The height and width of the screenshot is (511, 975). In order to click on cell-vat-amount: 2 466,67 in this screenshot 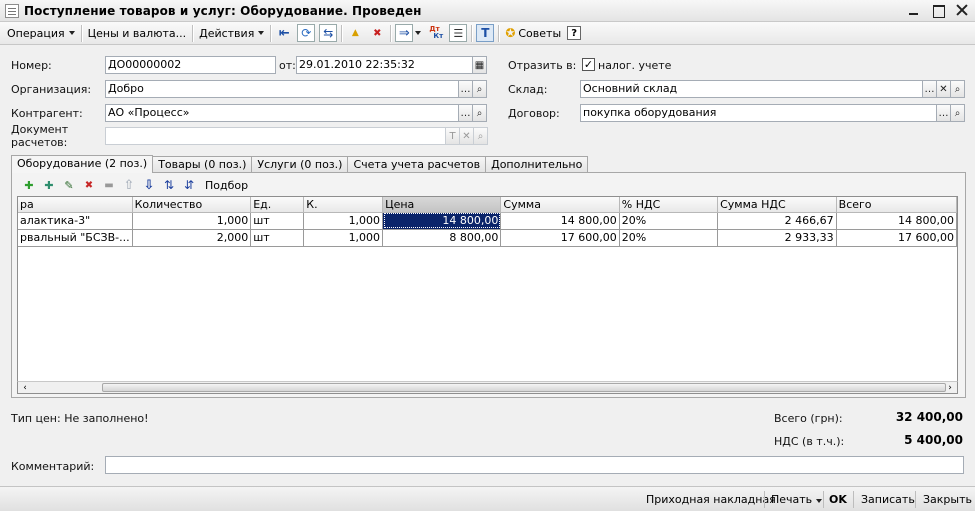, I will do `click(777, 221)`.